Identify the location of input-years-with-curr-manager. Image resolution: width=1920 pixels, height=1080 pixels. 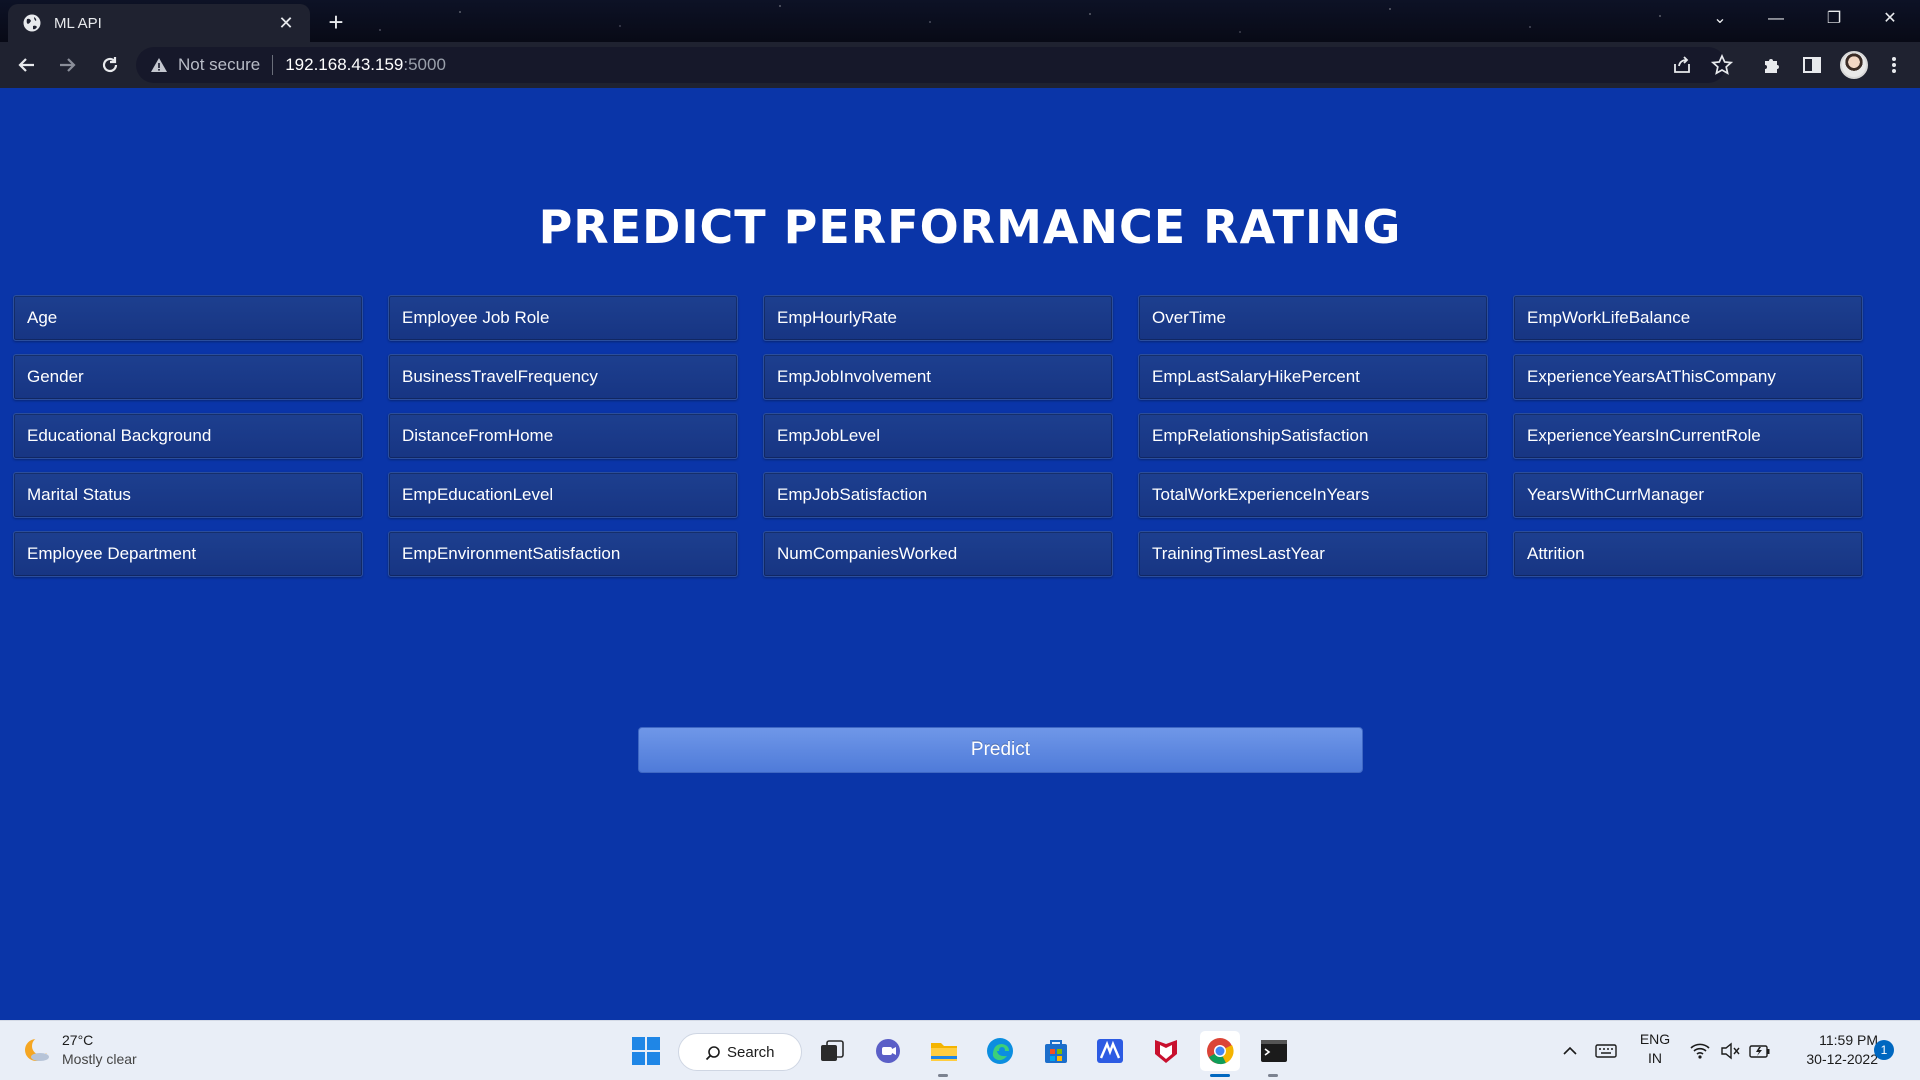
(1688, 495).